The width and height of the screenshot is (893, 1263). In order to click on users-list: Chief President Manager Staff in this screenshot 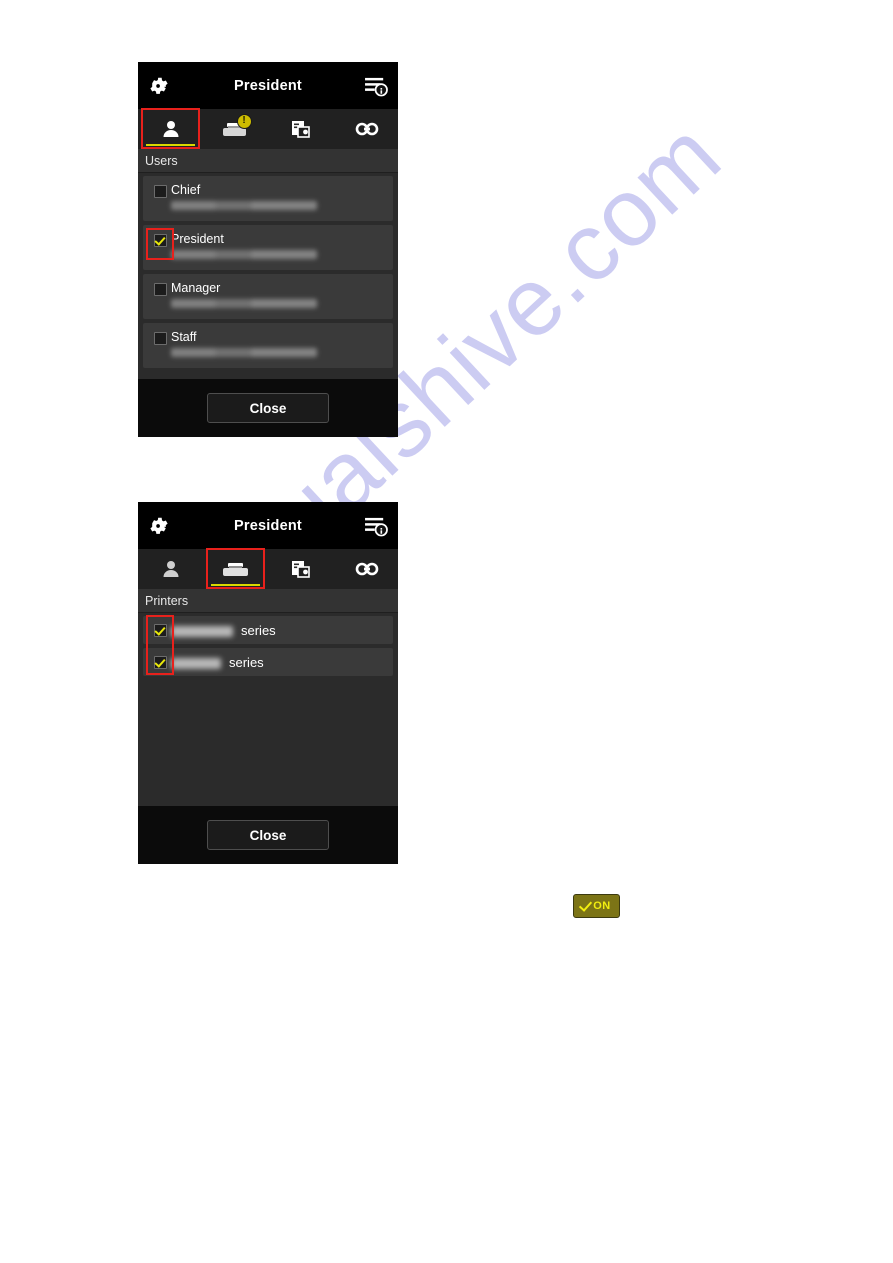, I will do `click(268, 270)`.